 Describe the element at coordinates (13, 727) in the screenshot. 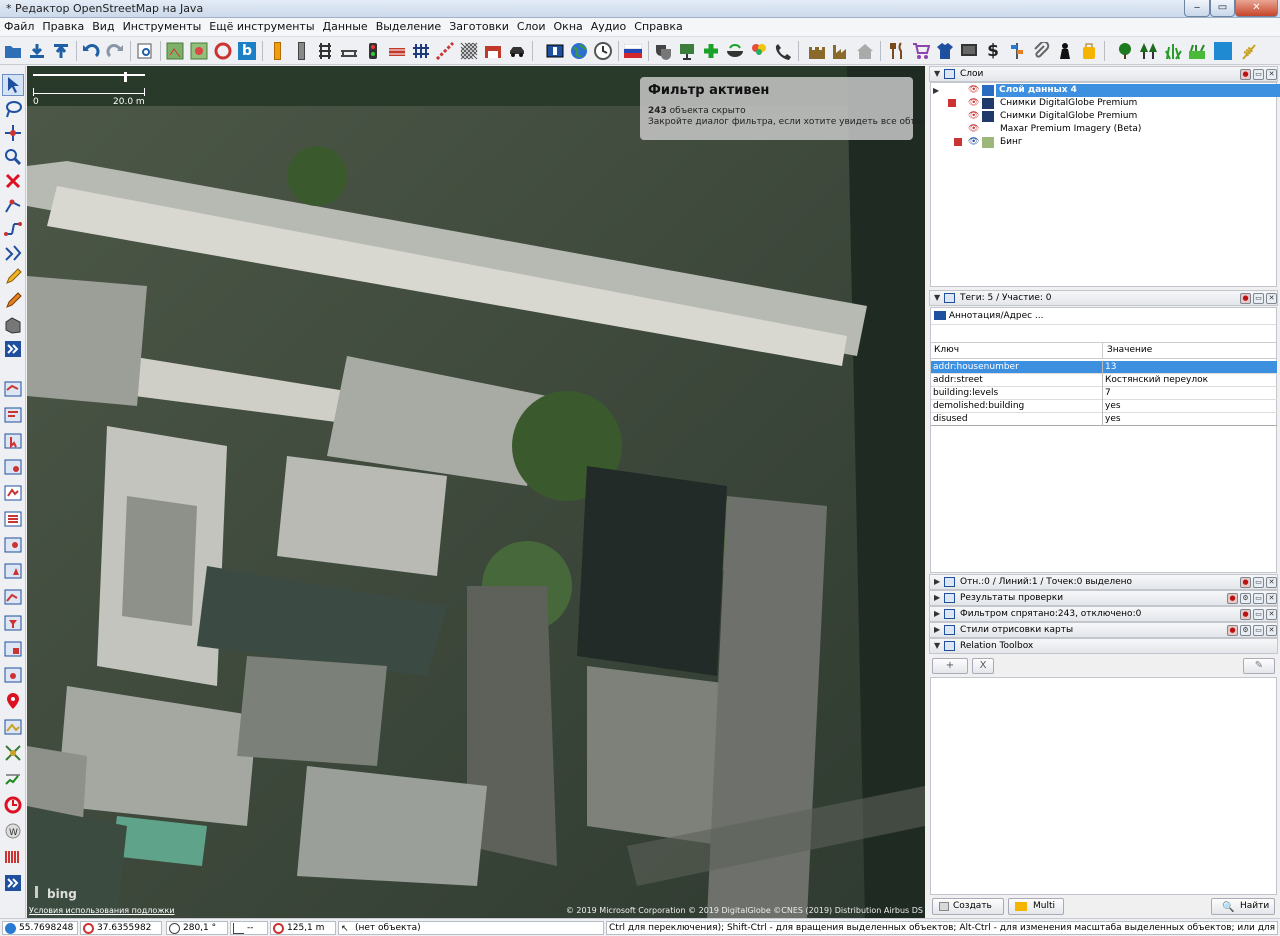

I see `toggle-imagery-icon` at that location.